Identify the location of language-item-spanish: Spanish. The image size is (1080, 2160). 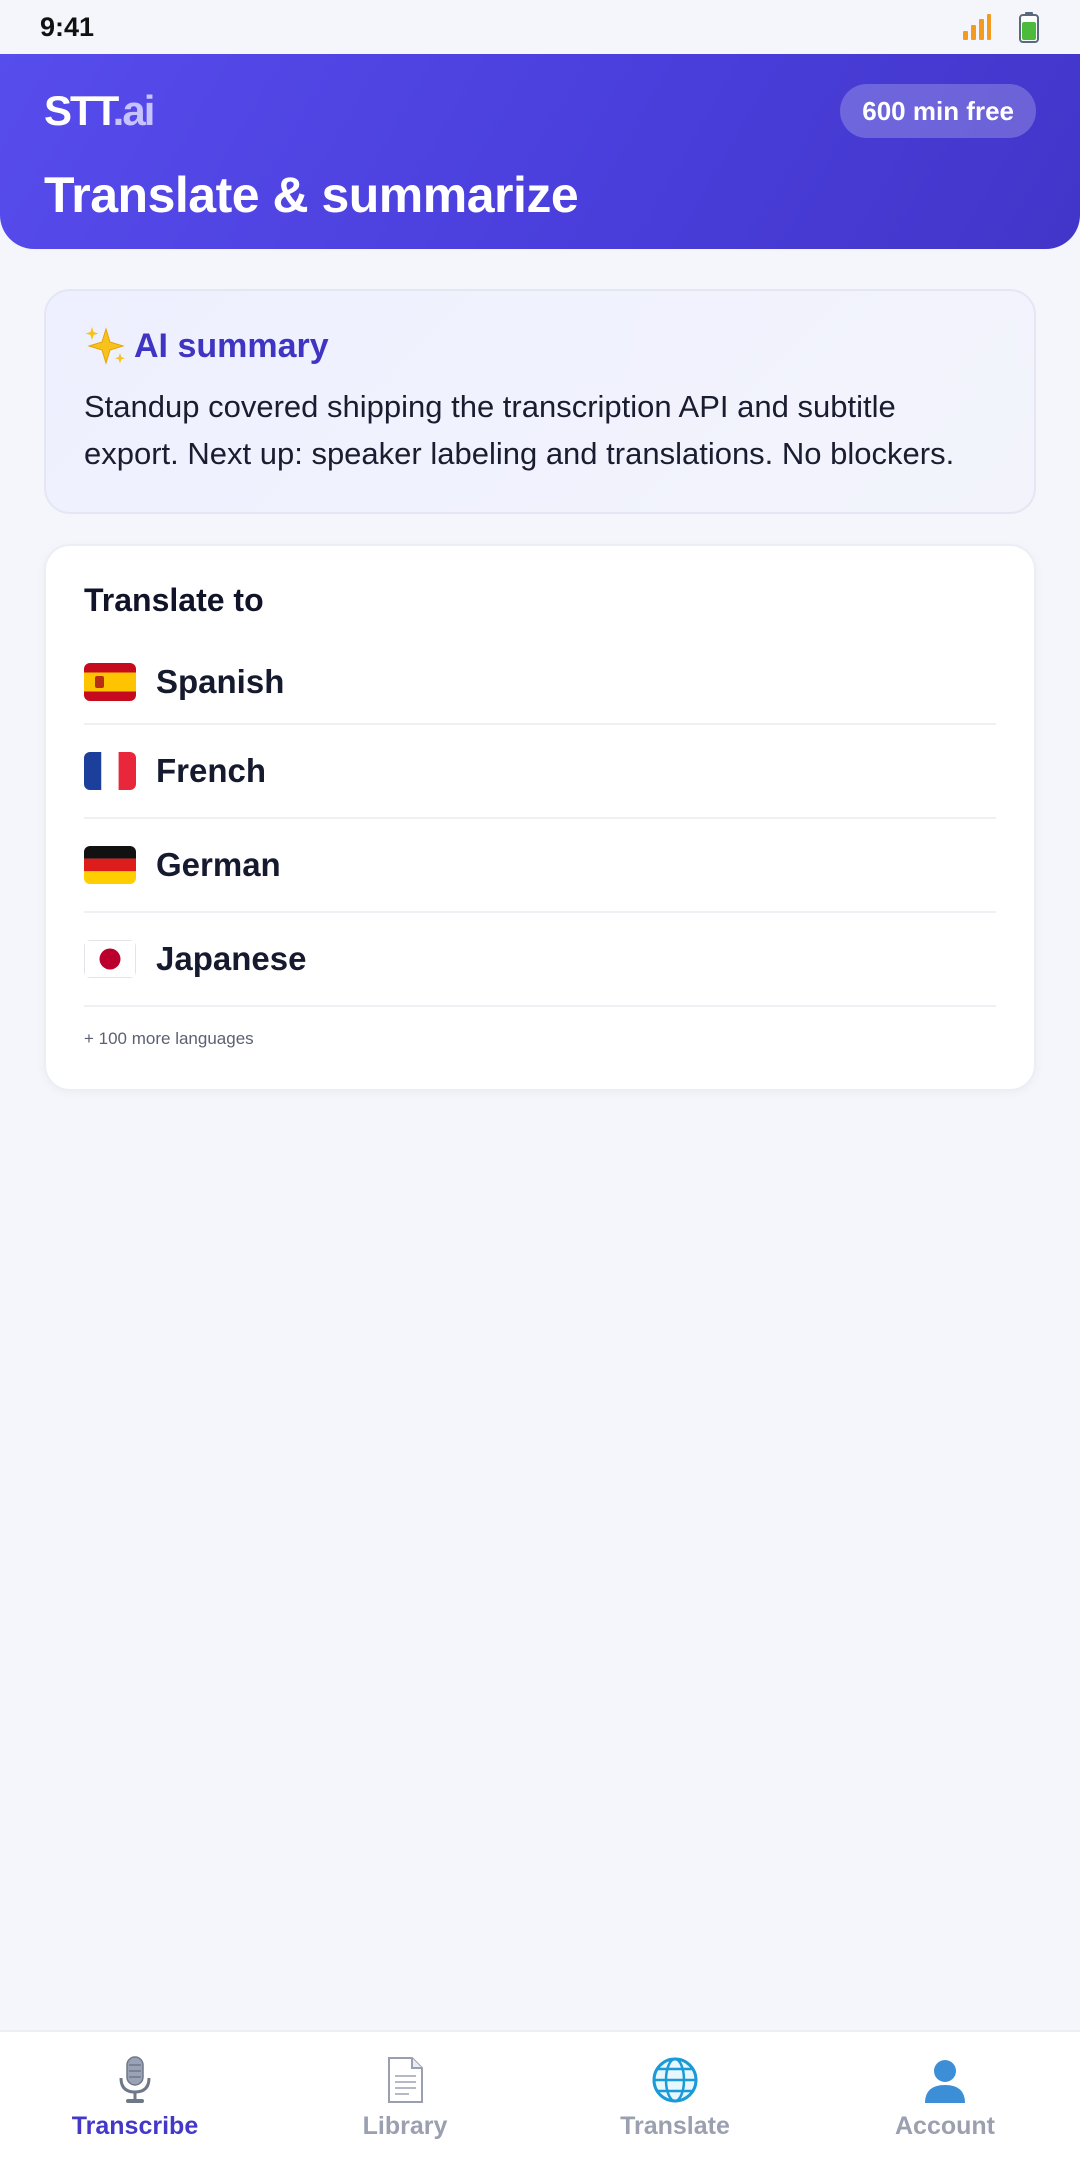
(540, 683).